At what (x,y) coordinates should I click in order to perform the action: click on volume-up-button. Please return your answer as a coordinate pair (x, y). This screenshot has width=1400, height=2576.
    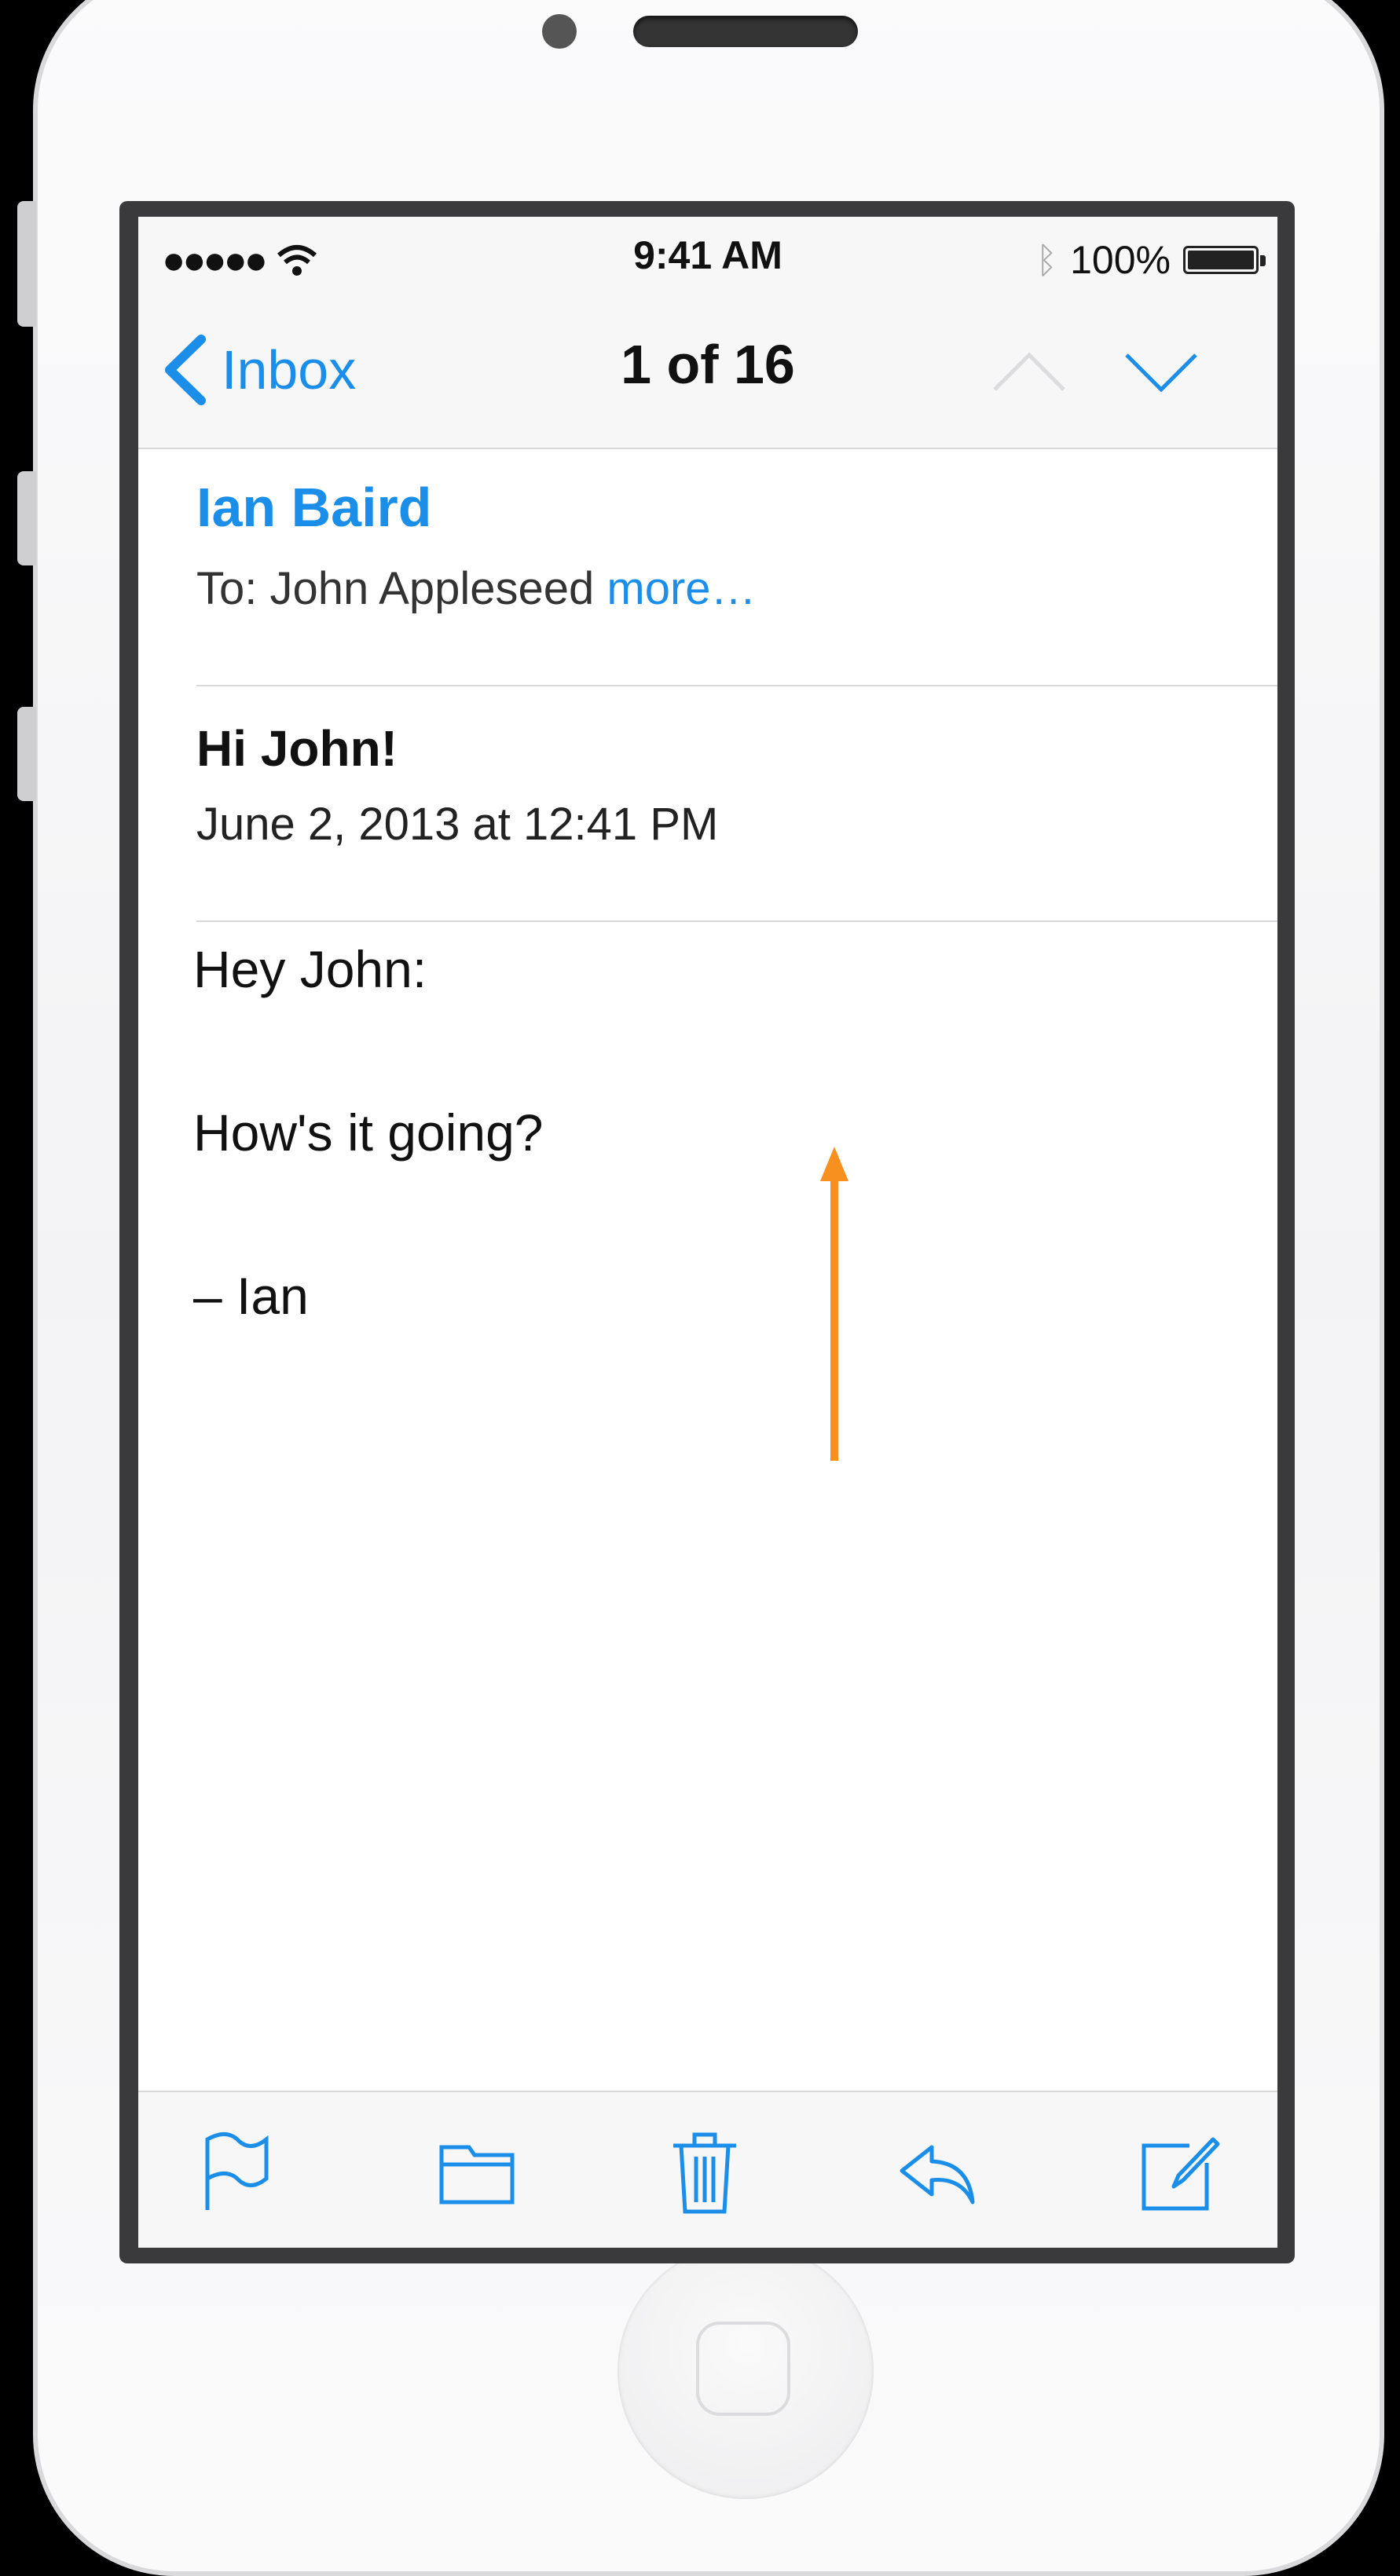
    Looking at the image, I should click on (26, 518).